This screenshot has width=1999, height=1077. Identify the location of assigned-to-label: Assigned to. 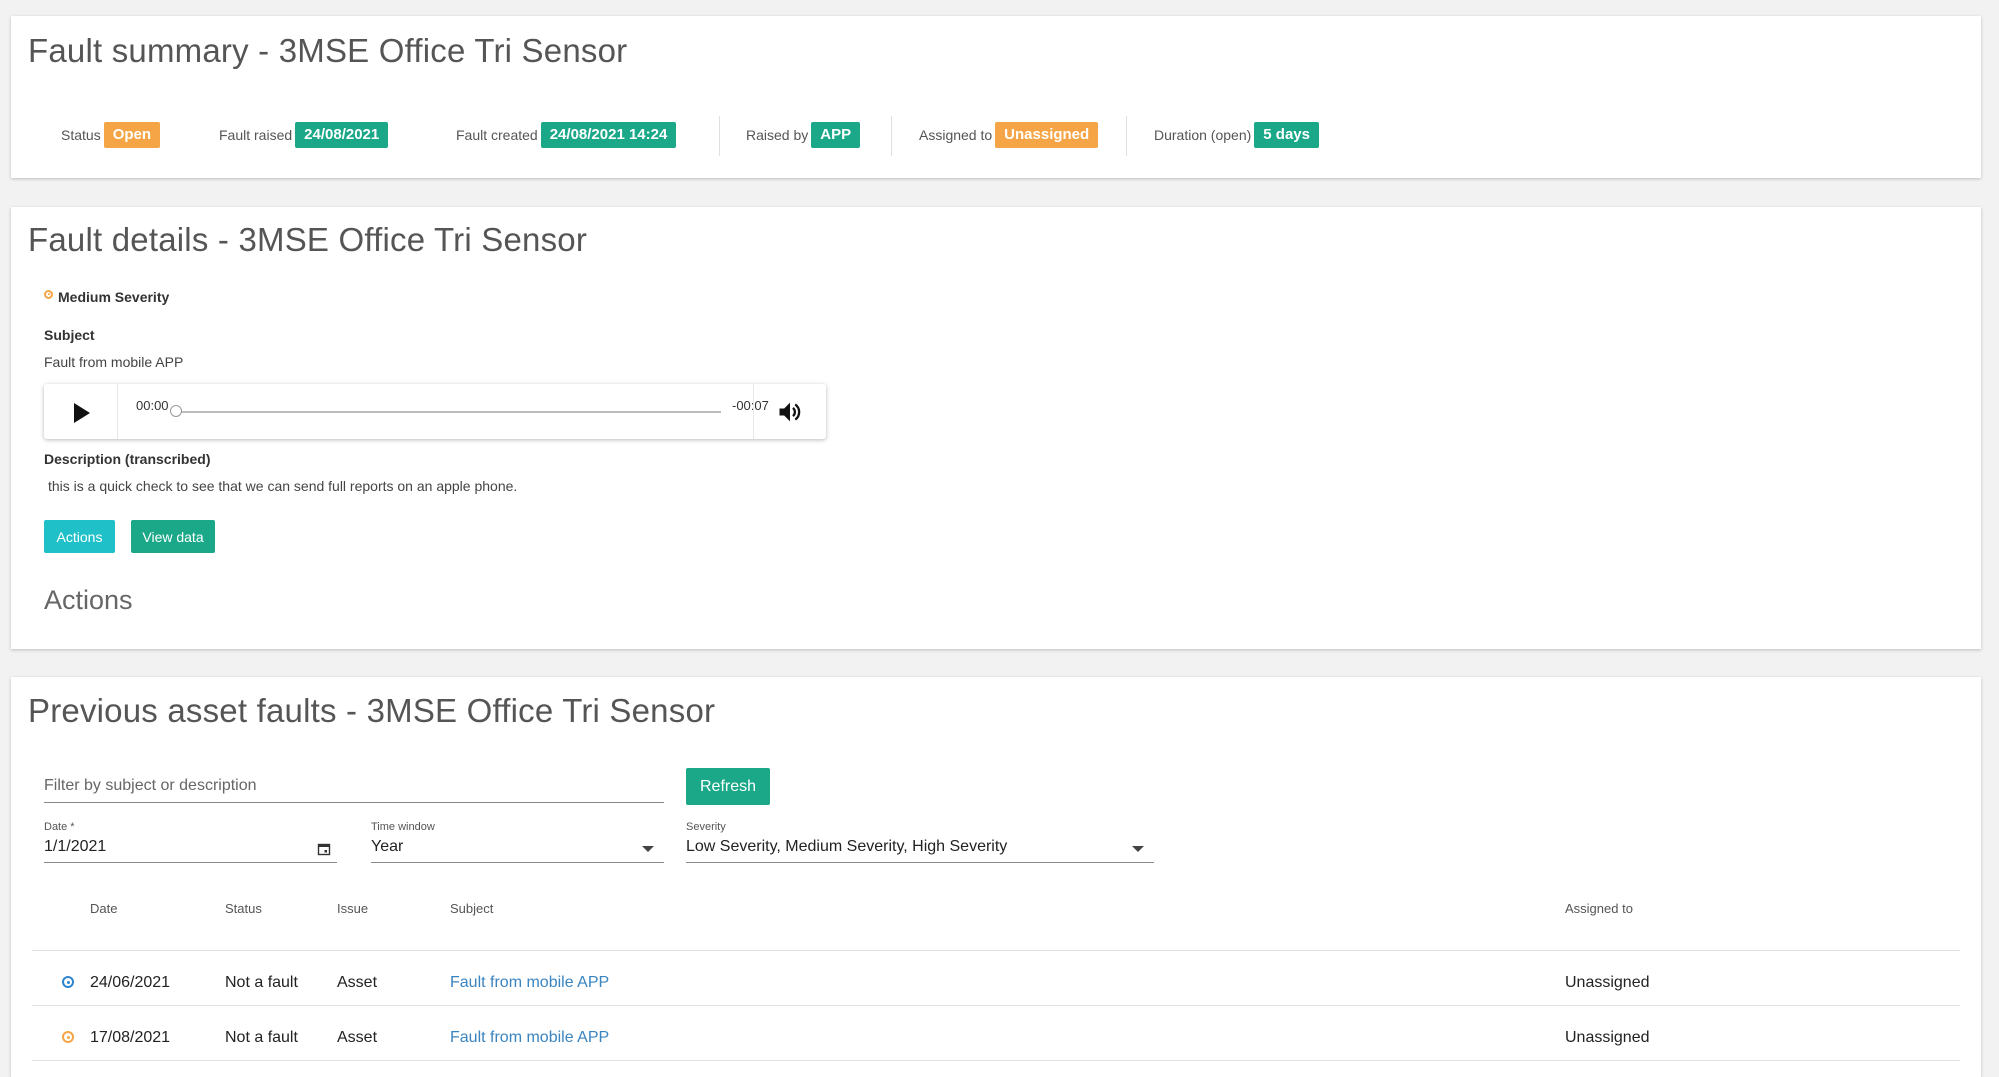
(956, 135).